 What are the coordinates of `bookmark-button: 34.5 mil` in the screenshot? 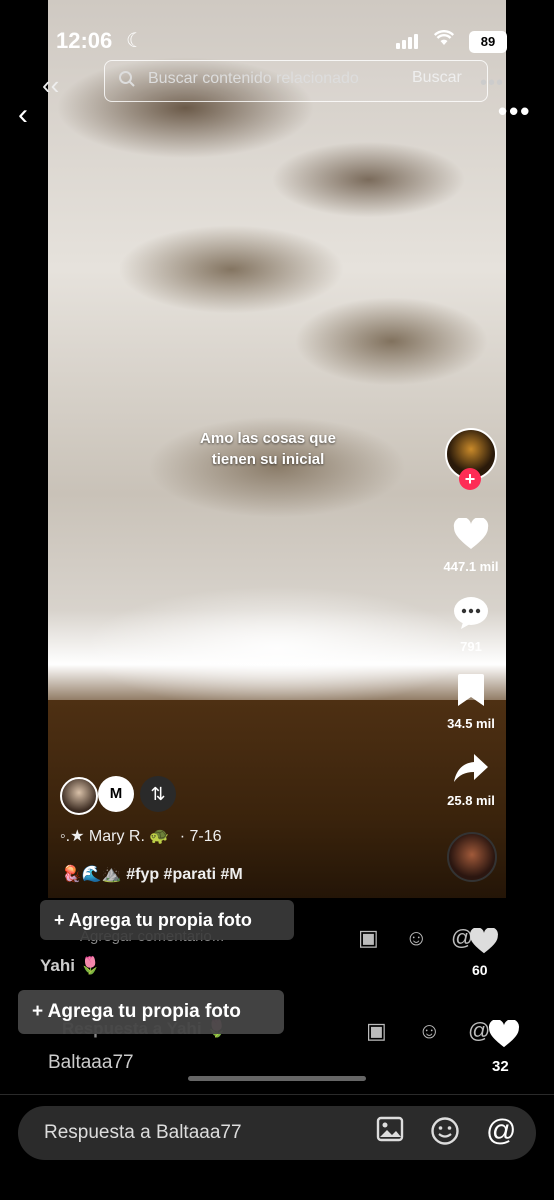 It's located at (471, 702).